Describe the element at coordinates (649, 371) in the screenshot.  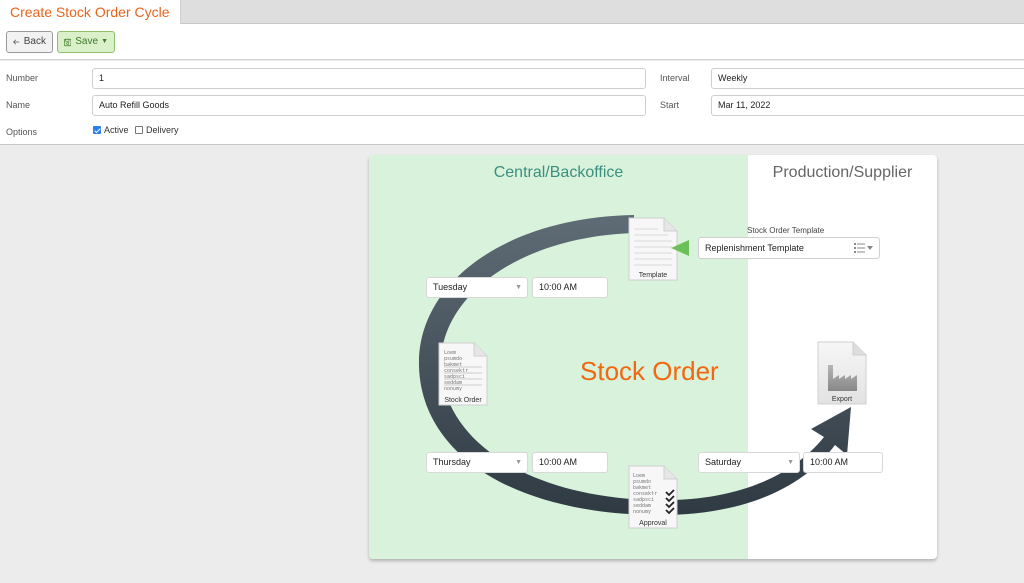
I see `stock-order-title: Stock Order` at that location.